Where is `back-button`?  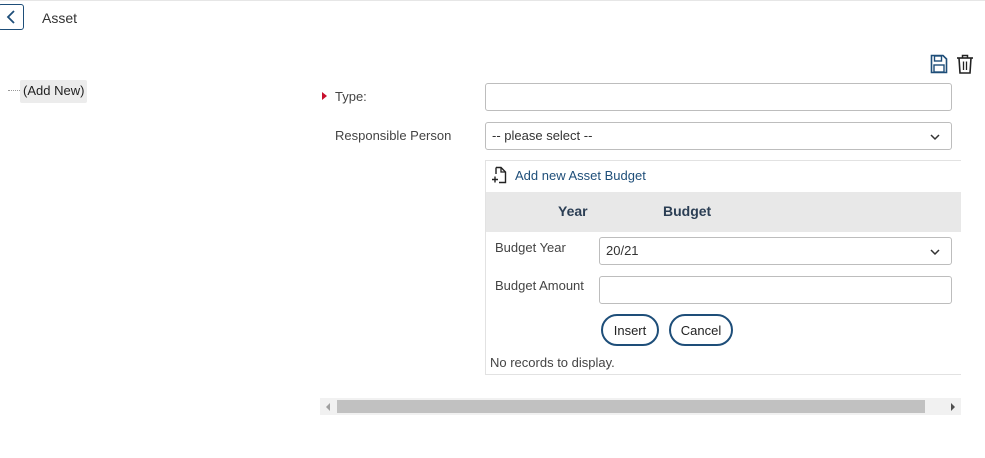
back-button is located at coordinates (12, 17).